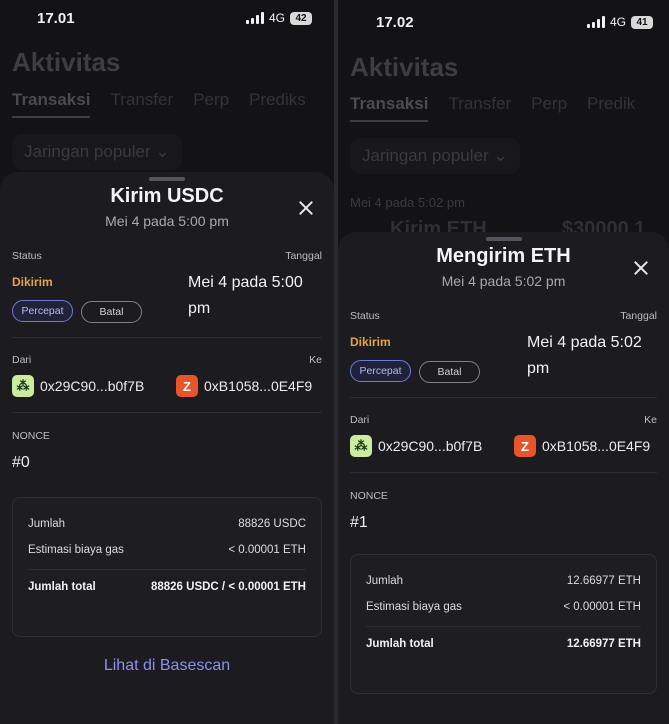  Describe the element at coordinates (642, 22) in the screenshot. I see `battery-icon: 41` at that location.